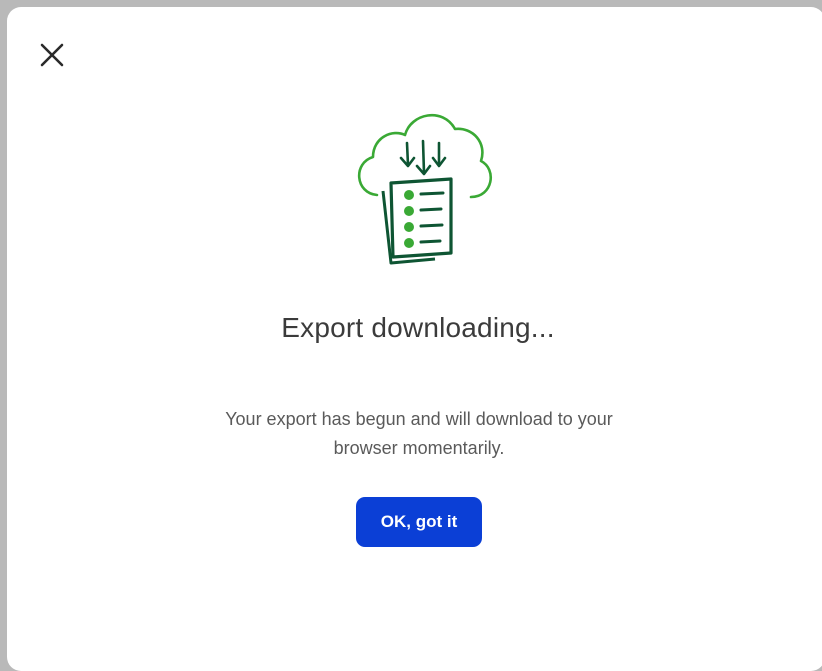 This screenshot has height=671, width=822. I want to click on ok-got-it-button: OK, got it, so click(419, 522).